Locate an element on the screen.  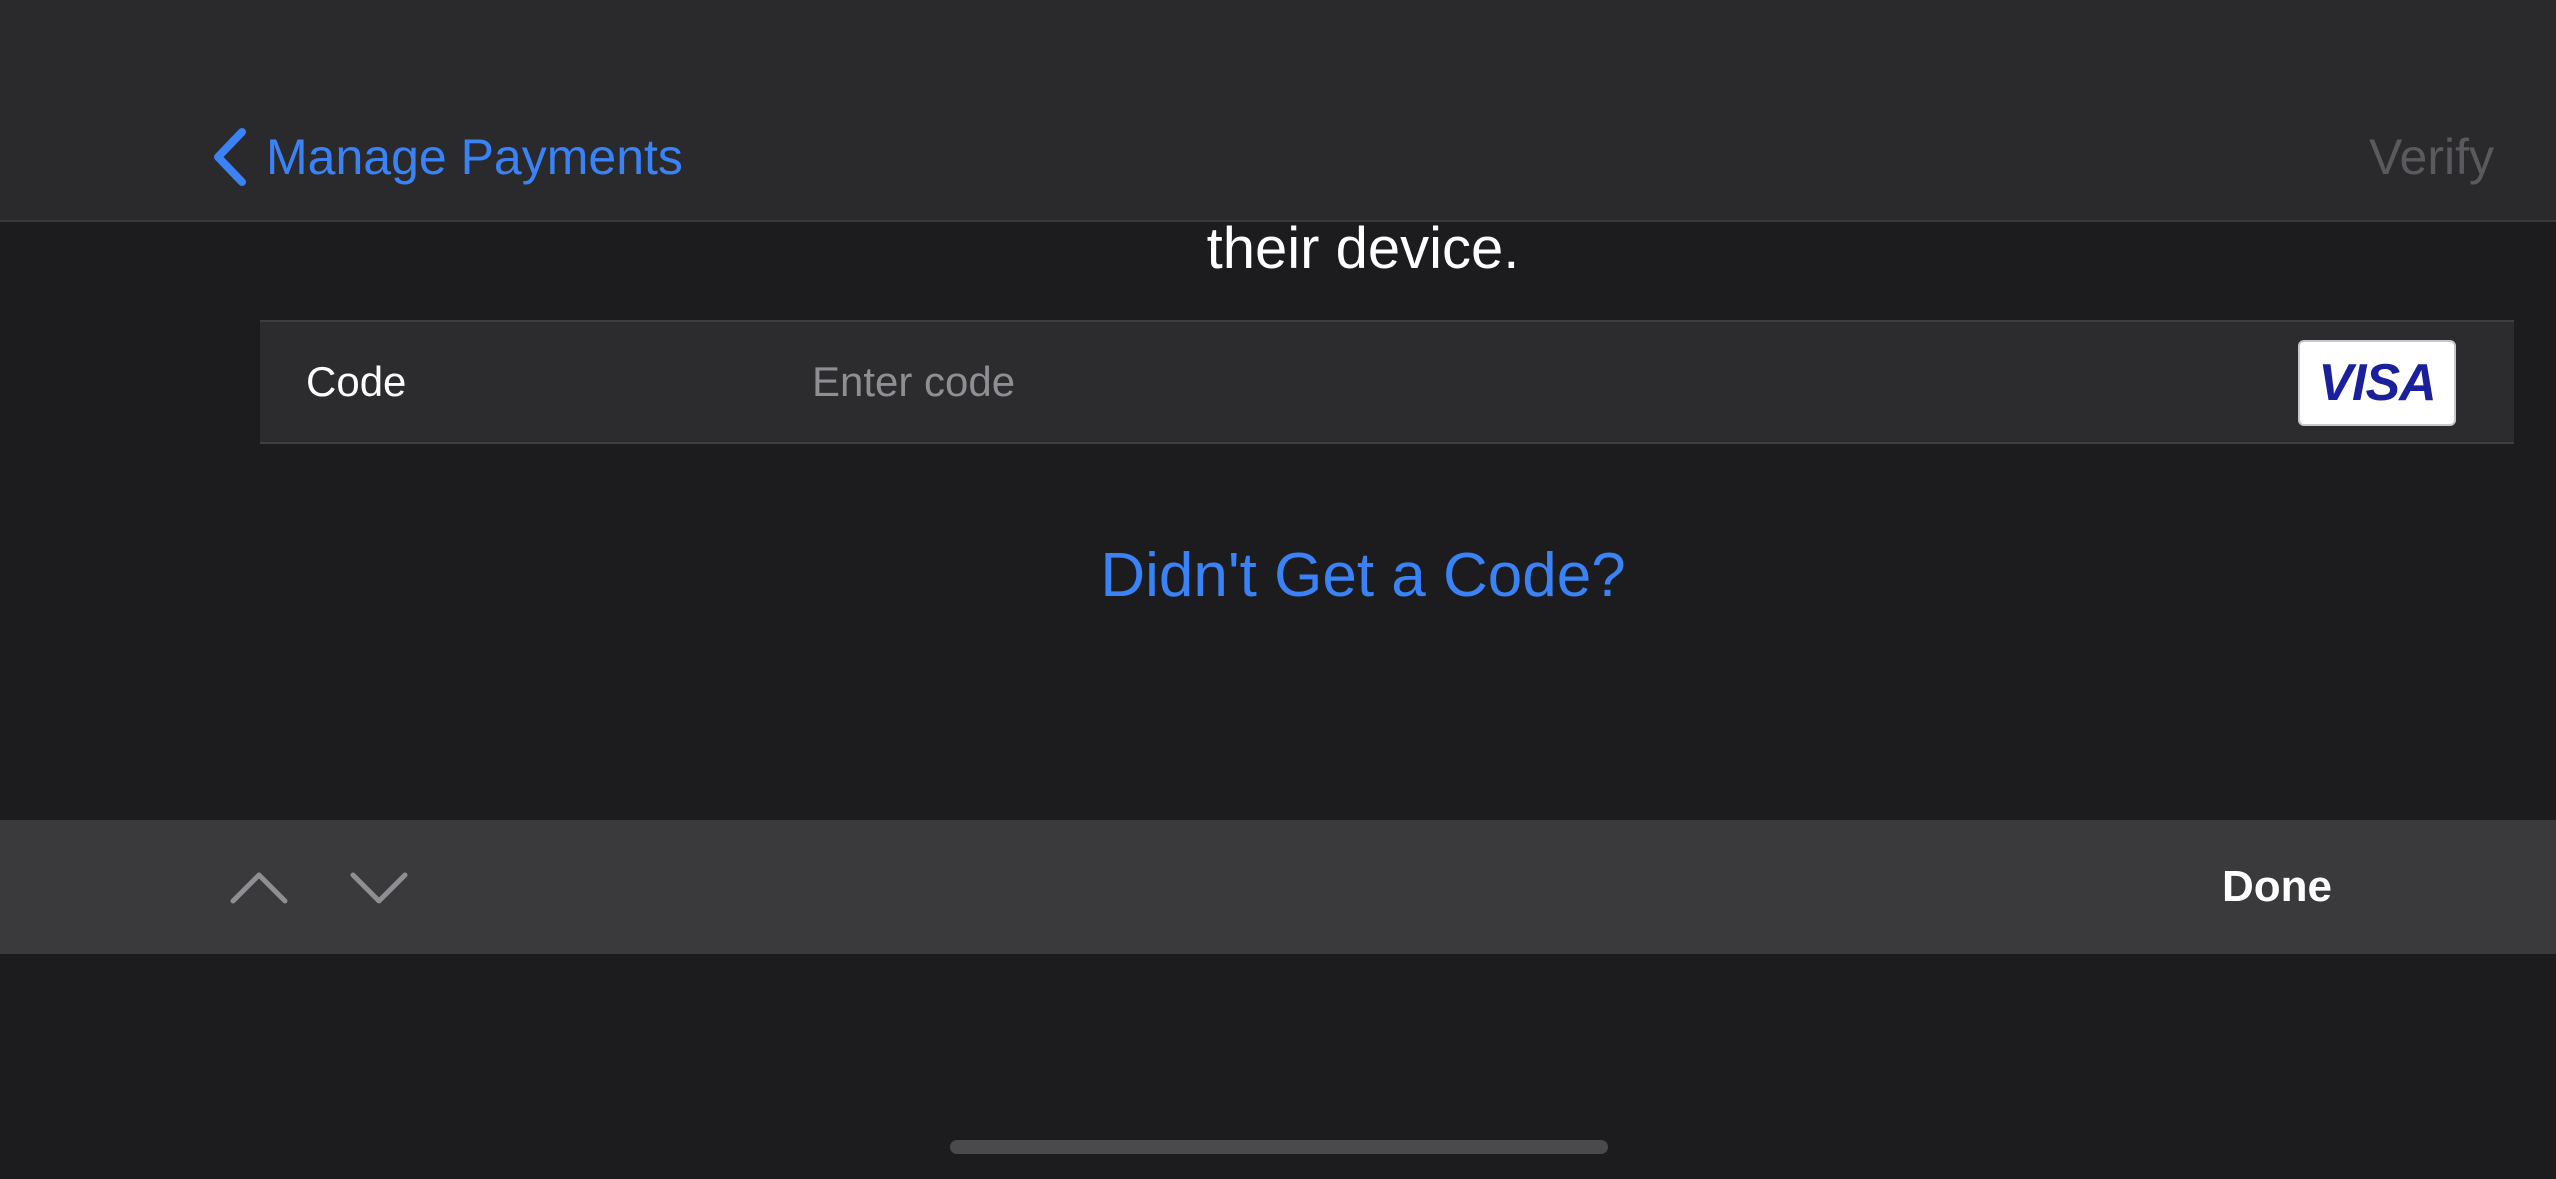
visa-card-icon: VISA is located at coordinates (2377, 383).